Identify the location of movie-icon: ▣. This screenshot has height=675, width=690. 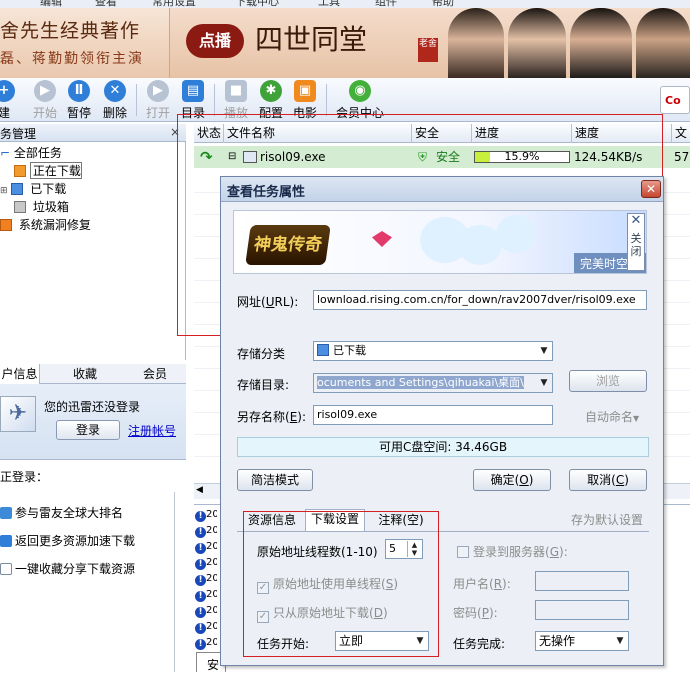
(305, 91).